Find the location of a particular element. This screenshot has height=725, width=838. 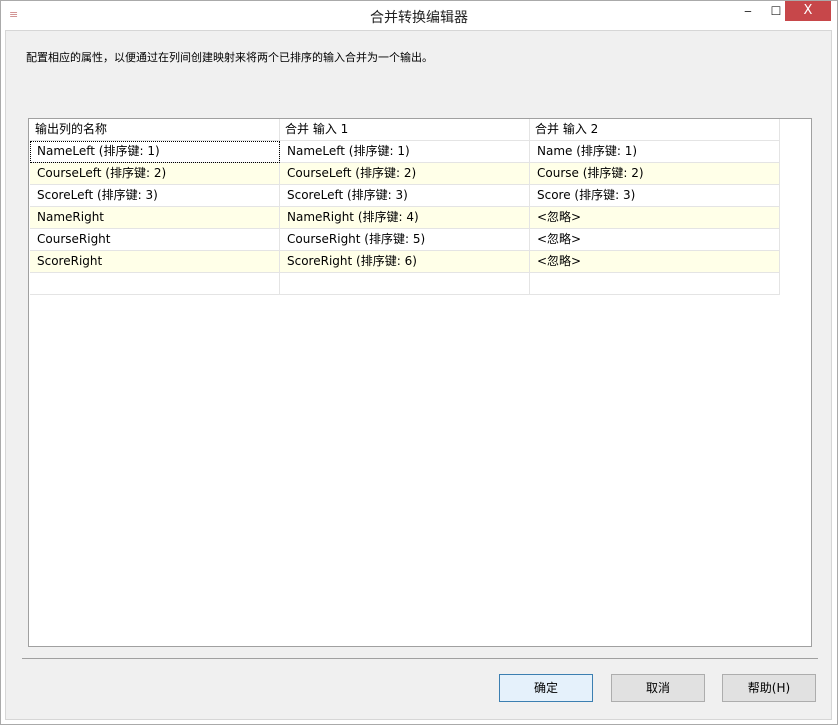

input-1-cell: NameRight (排序键: 4) is located at coordinates (405, 218).